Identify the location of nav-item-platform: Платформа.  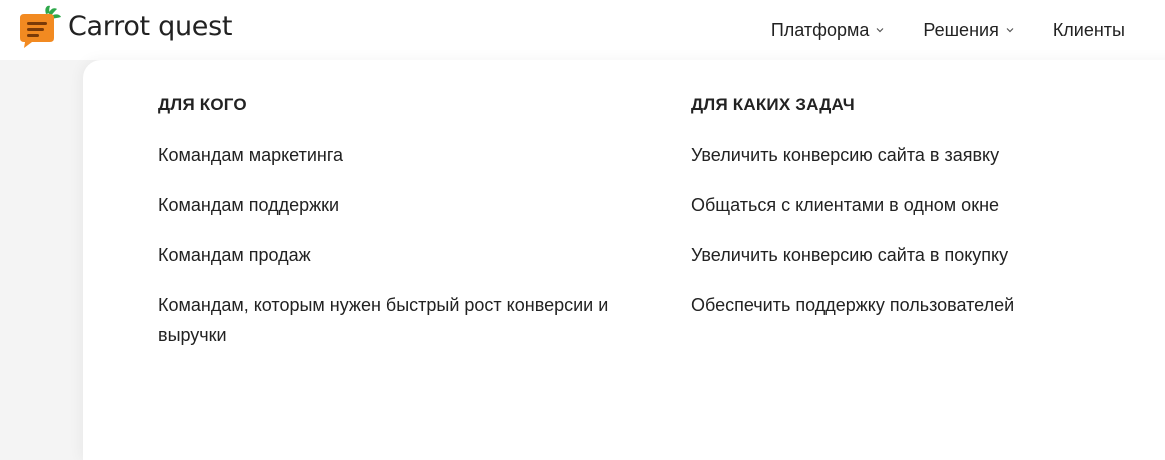
(828, 30).